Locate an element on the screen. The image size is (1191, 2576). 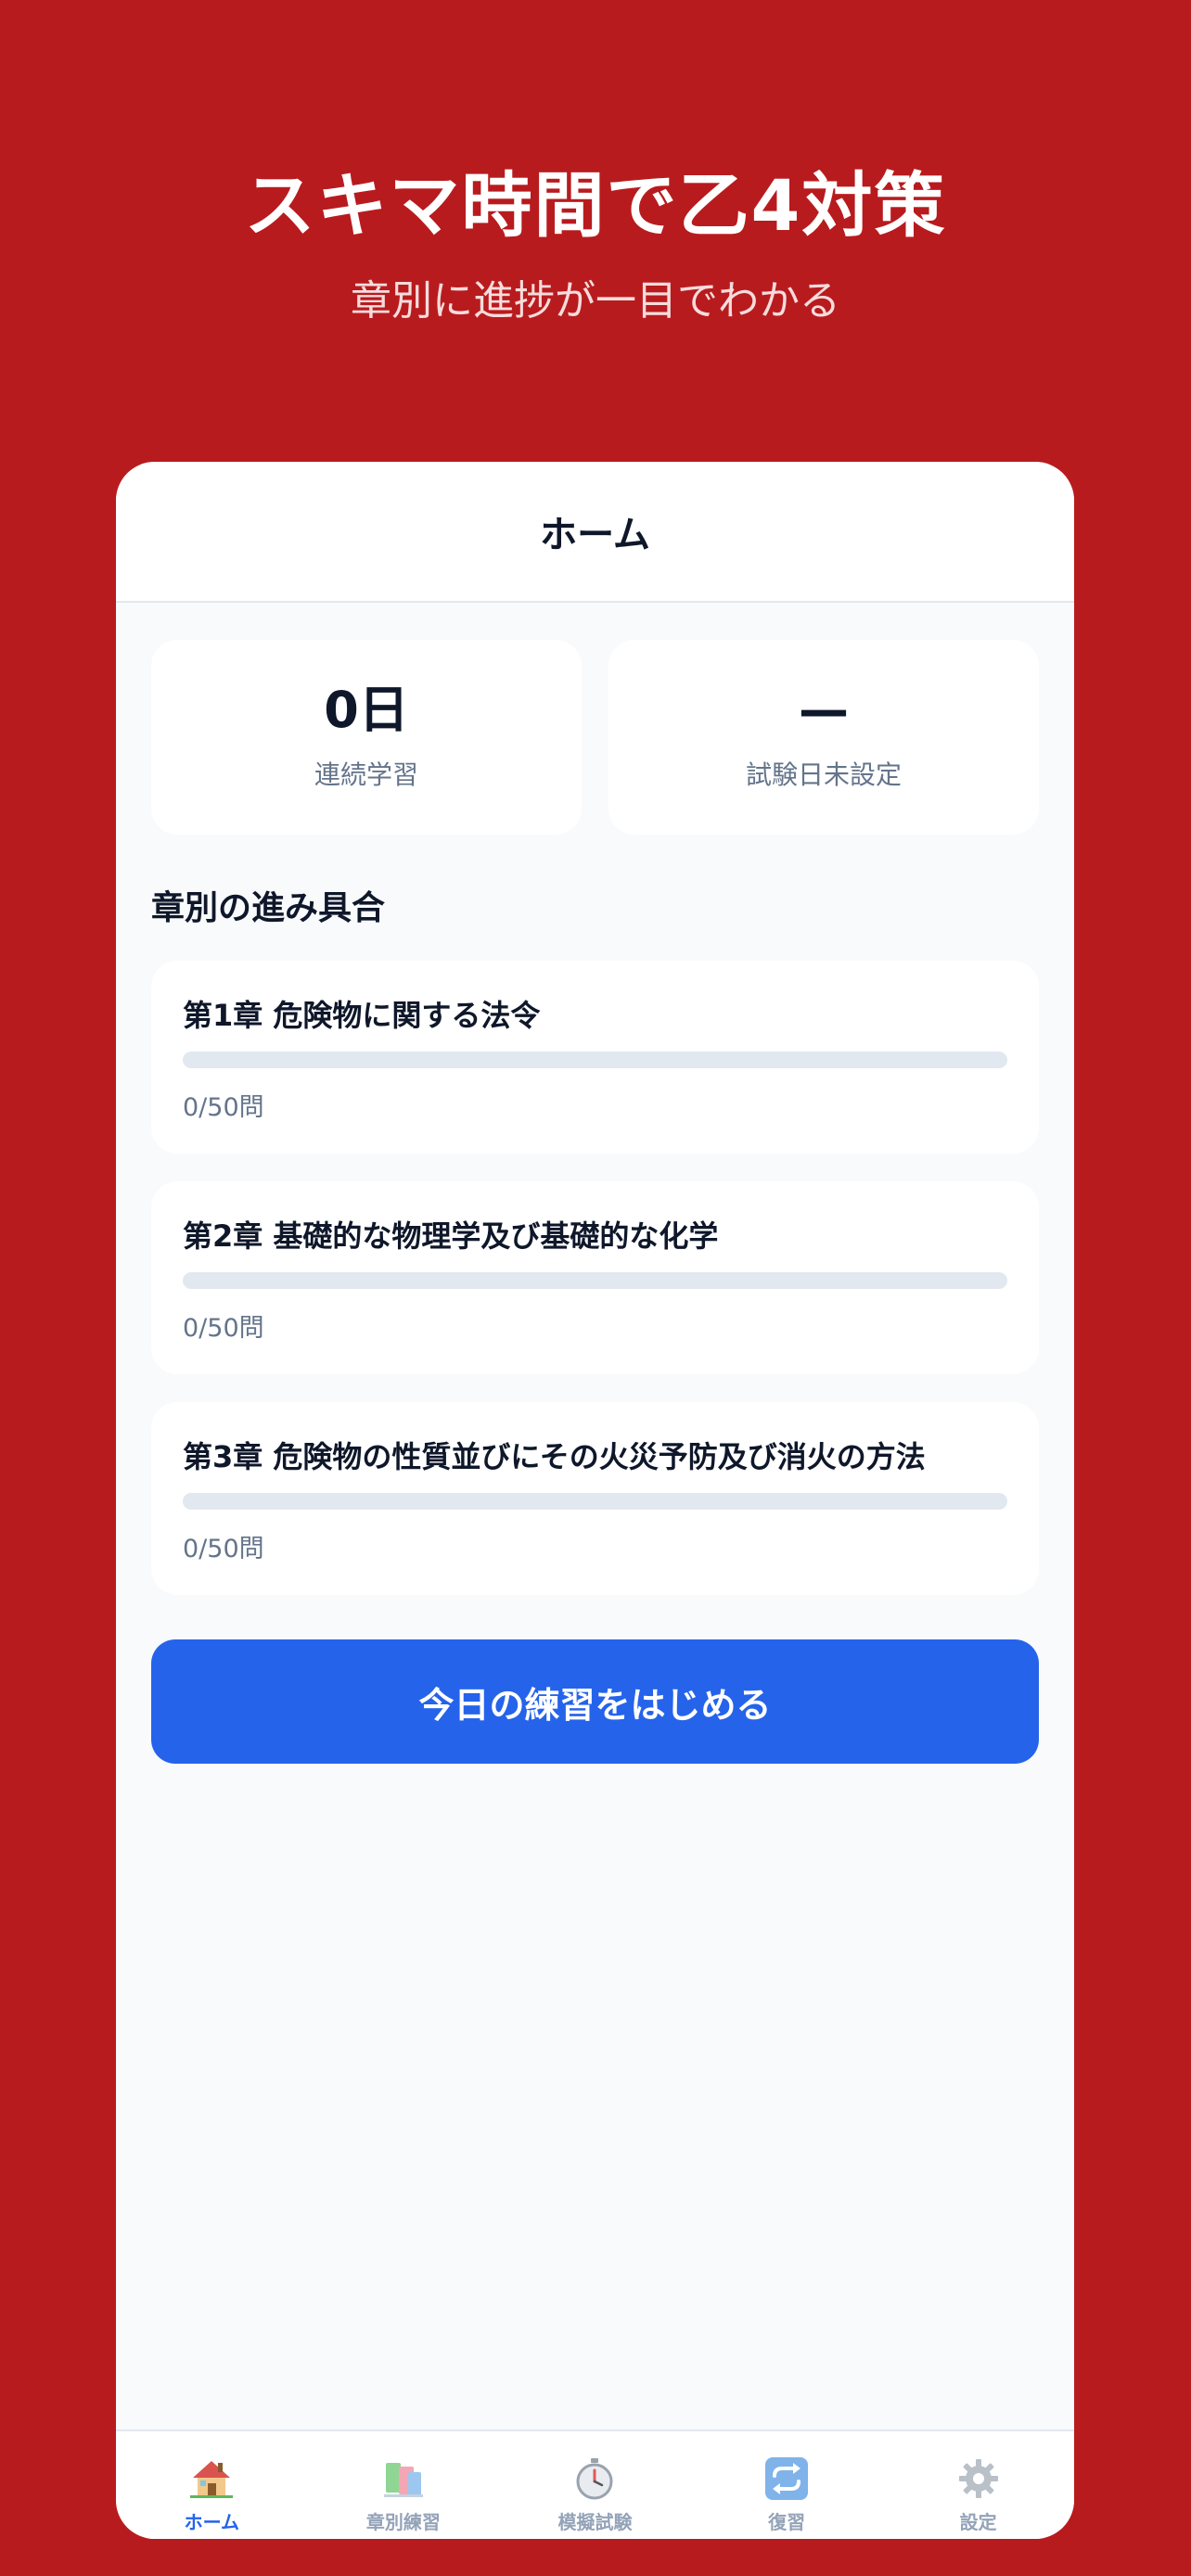
page-title: ホーム is located at coordinates (595, 535).